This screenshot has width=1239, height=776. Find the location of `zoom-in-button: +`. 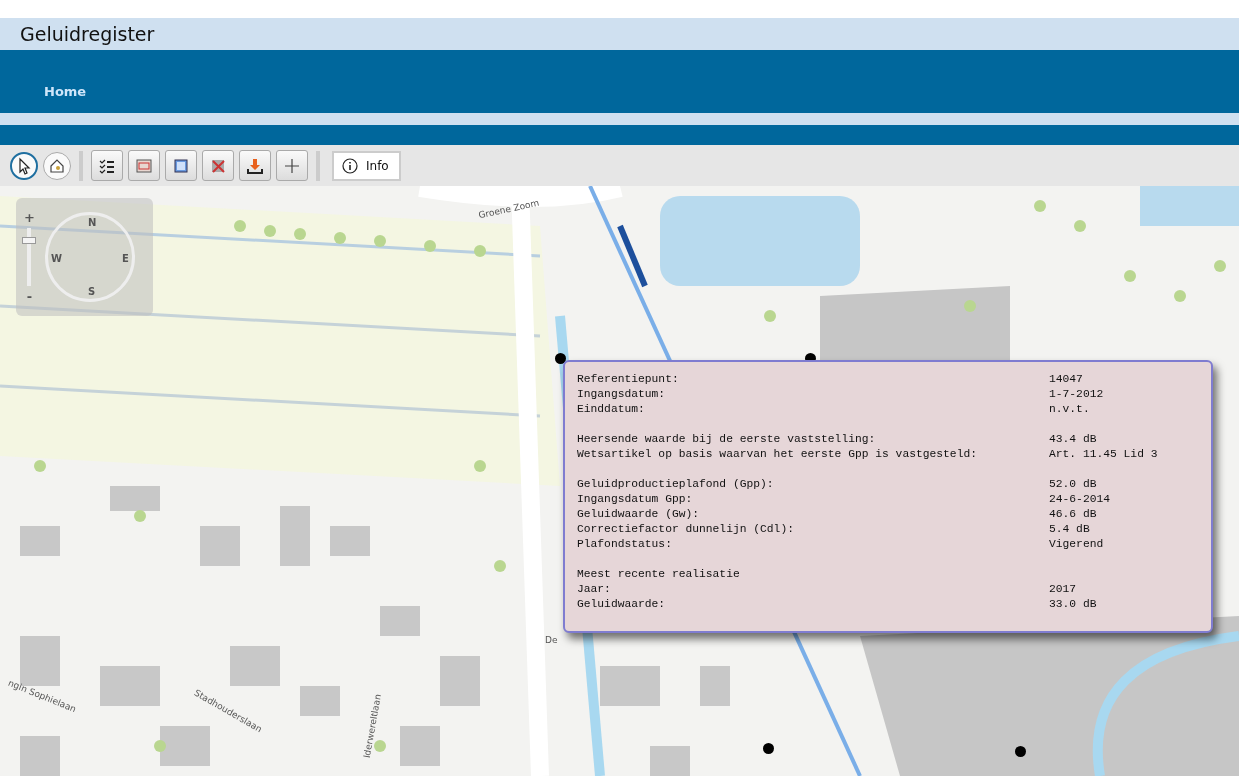

zoom-in-button: + is located at coordinates (29, 217).